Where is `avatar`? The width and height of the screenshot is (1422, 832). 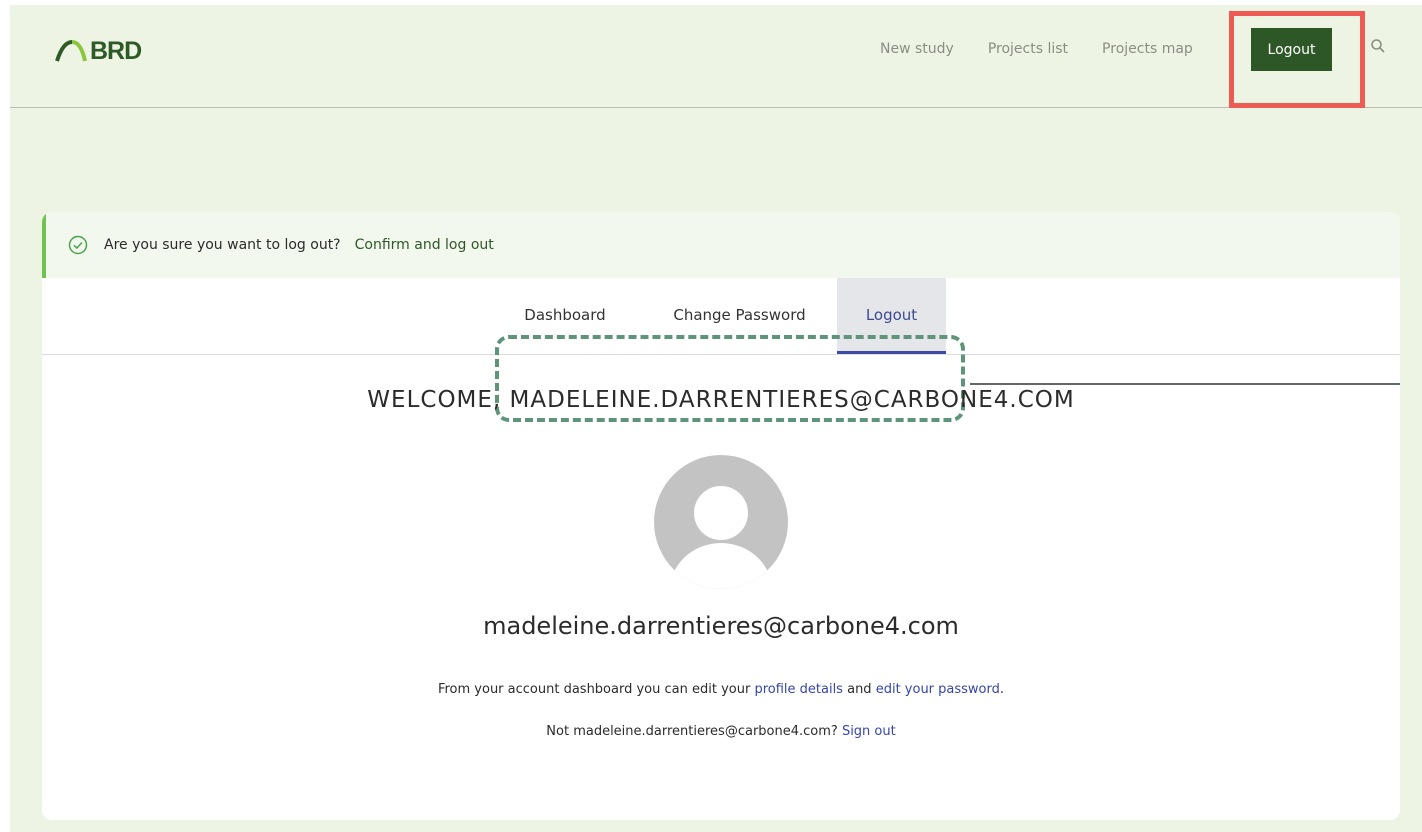
avatar is located at coordinates (721, 524).